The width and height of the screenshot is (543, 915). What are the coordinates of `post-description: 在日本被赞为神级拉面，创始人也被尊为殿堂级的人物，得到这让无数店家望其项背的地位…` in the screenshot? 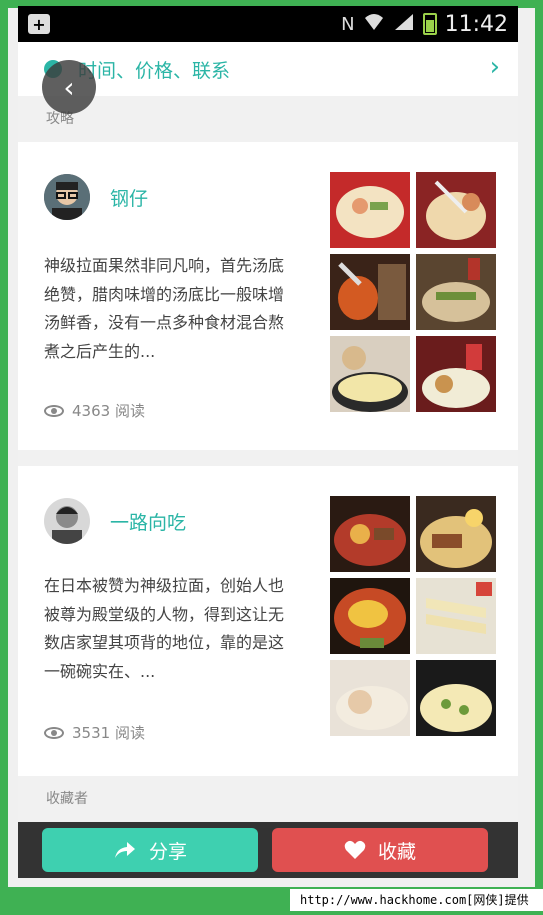 It's located at (164, 628).